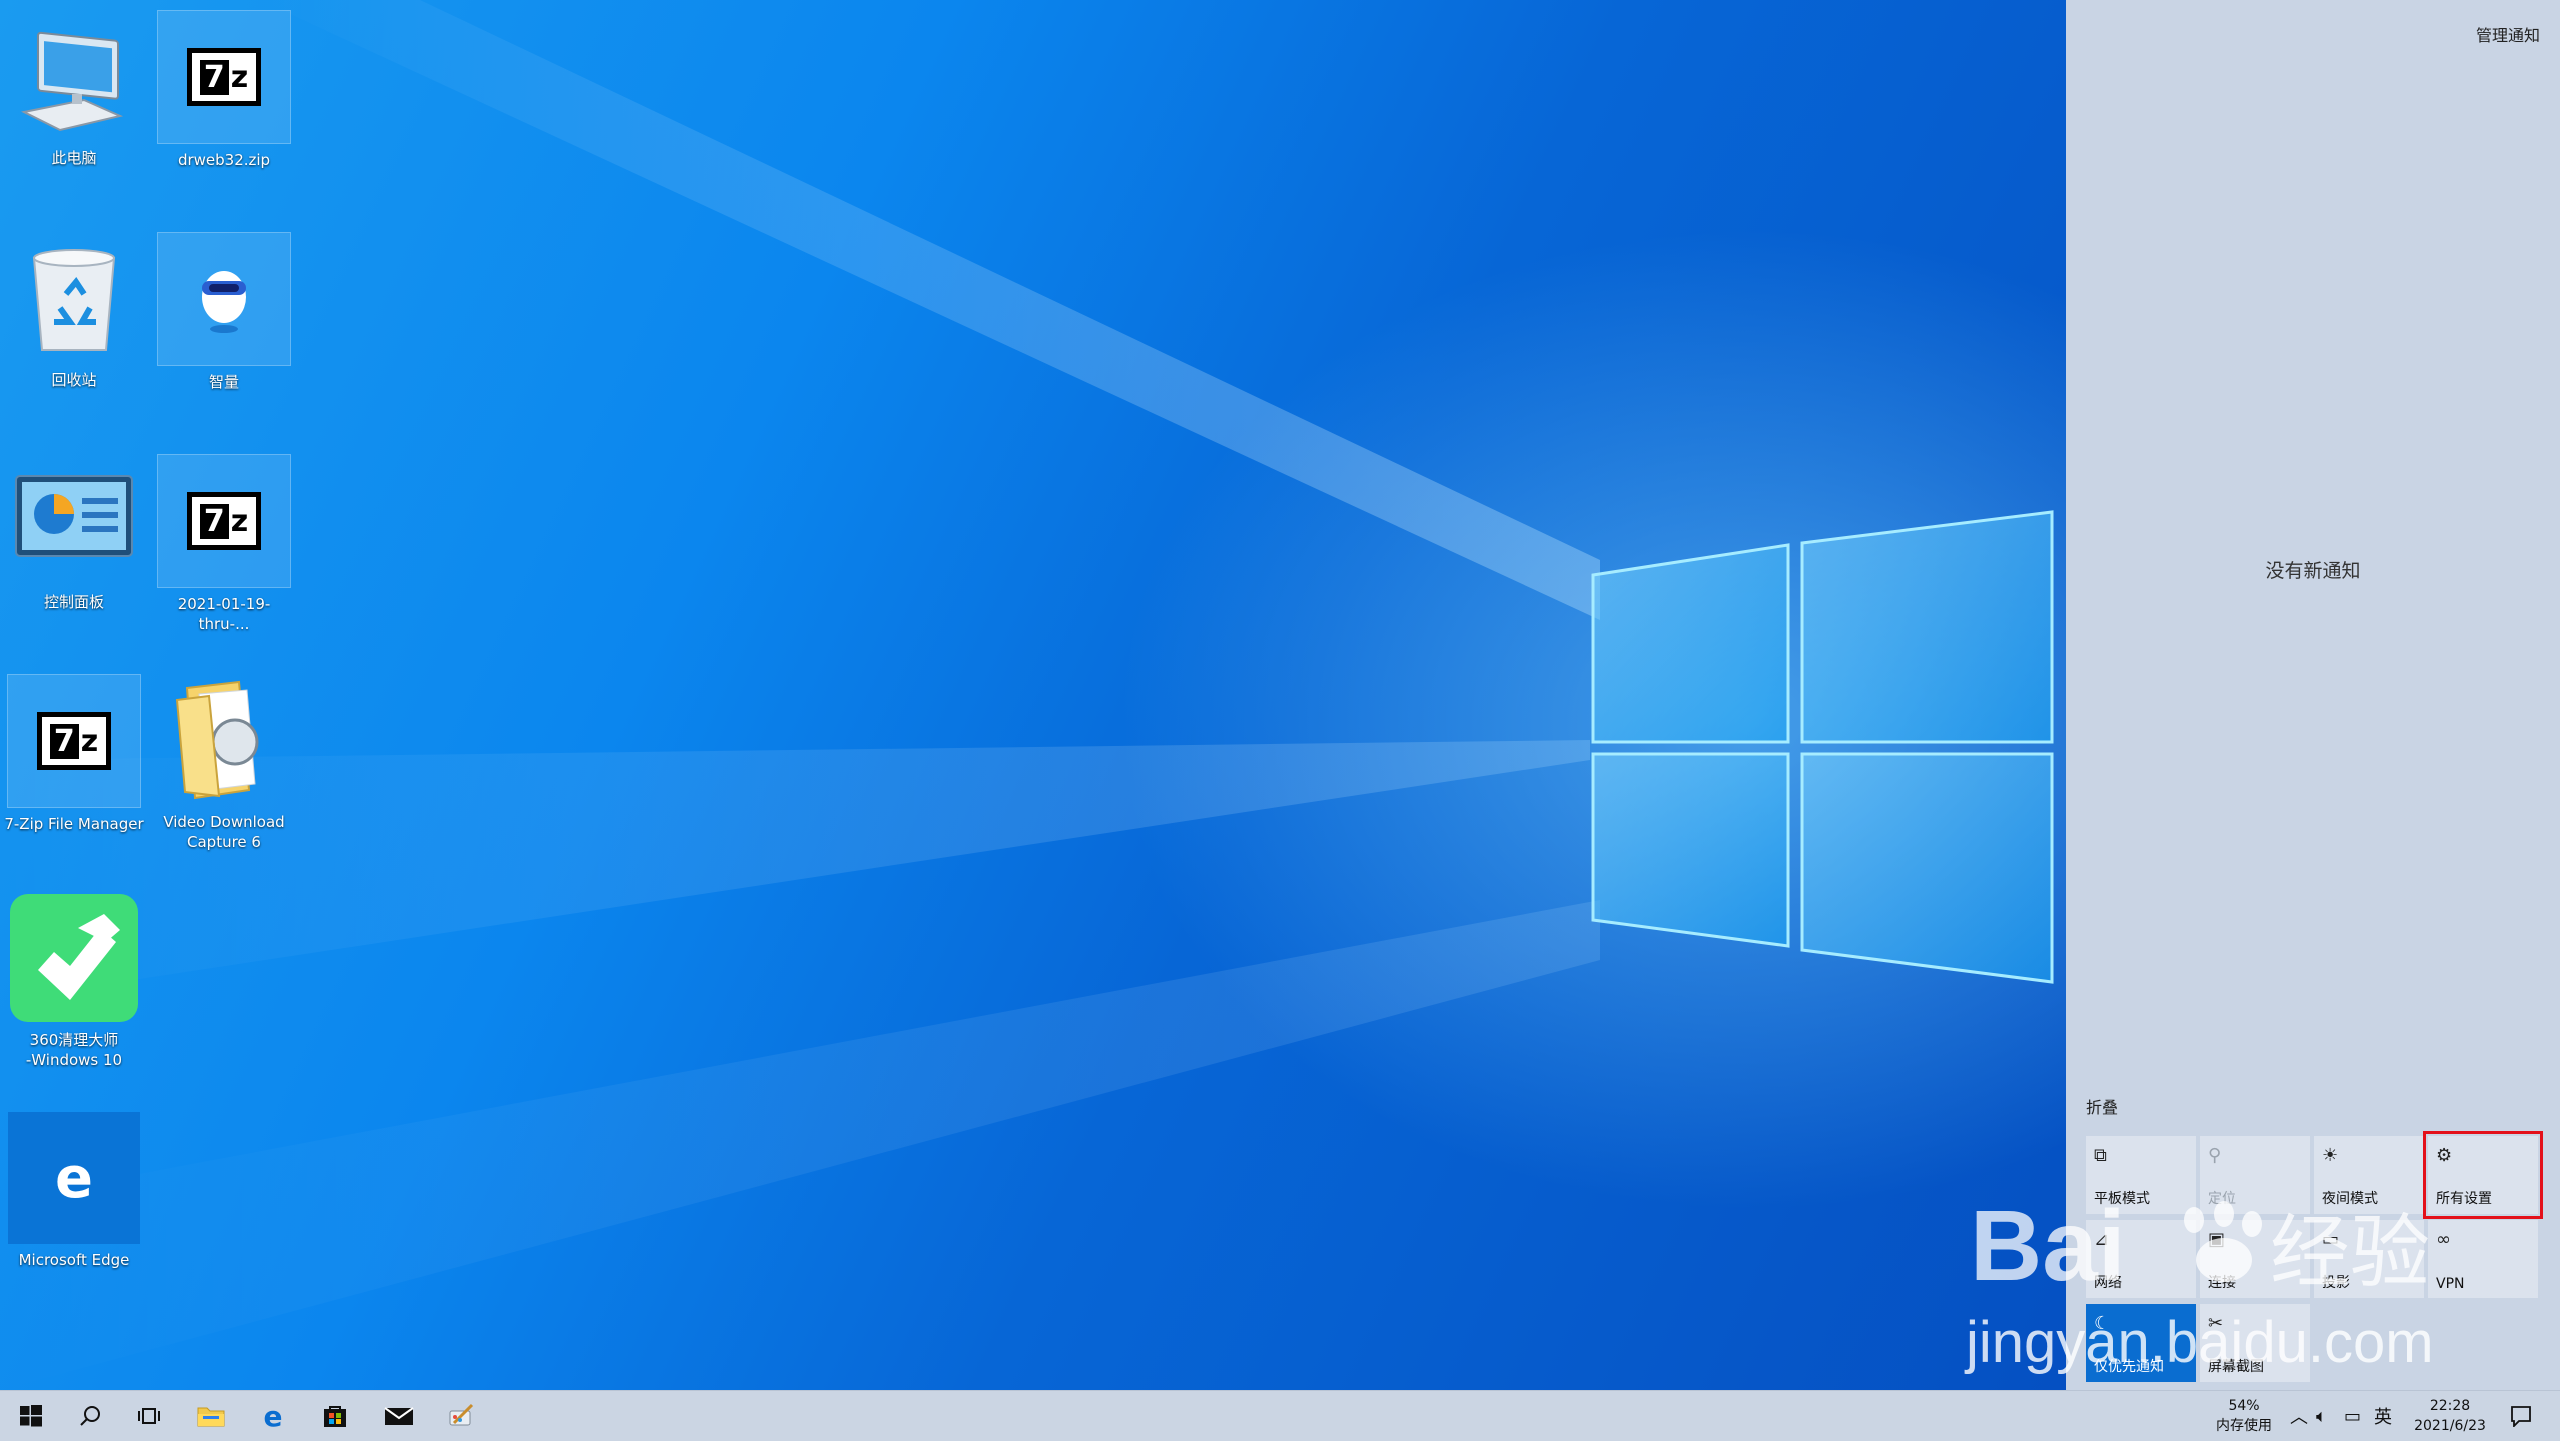 Image resolution: width=2560 pixels, height=1441 pixels. I want to click on tile-location: ⚲ 定位, so click(2255, 1175).